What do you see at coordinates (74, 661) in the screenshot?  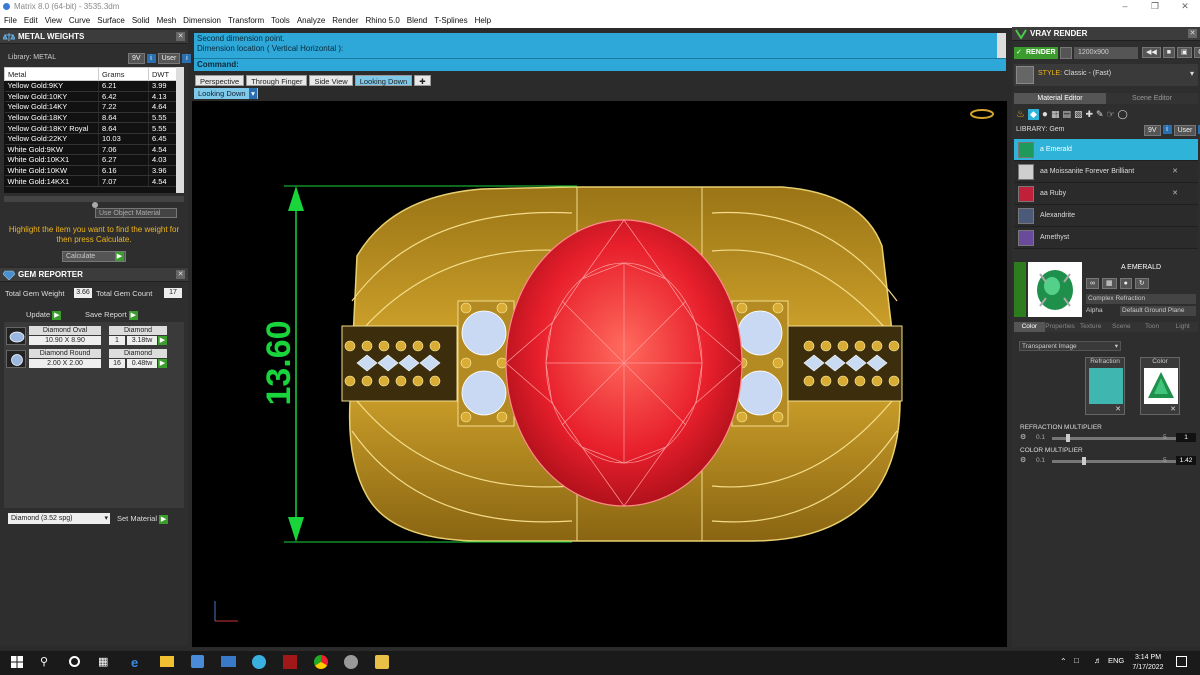 I see `task-view-icon` at bounding box center [74, 661].